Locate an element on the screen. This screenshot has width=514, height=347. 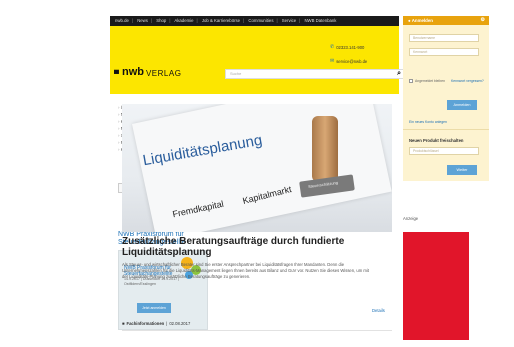
article-more-link: Details is located at coordinates (378, 310).